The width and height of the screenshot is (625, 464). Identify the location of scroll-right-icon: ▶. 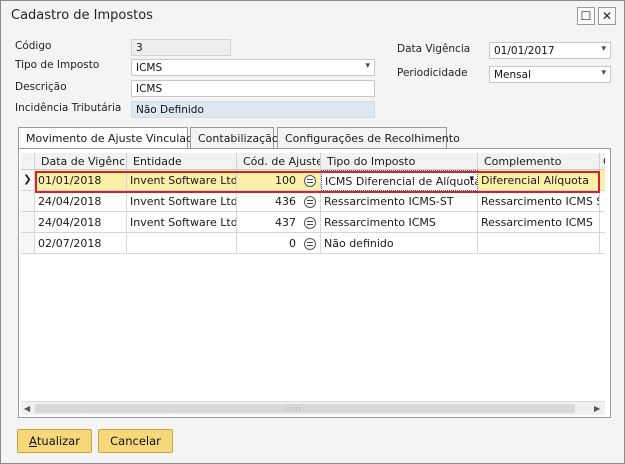
(597, 408).